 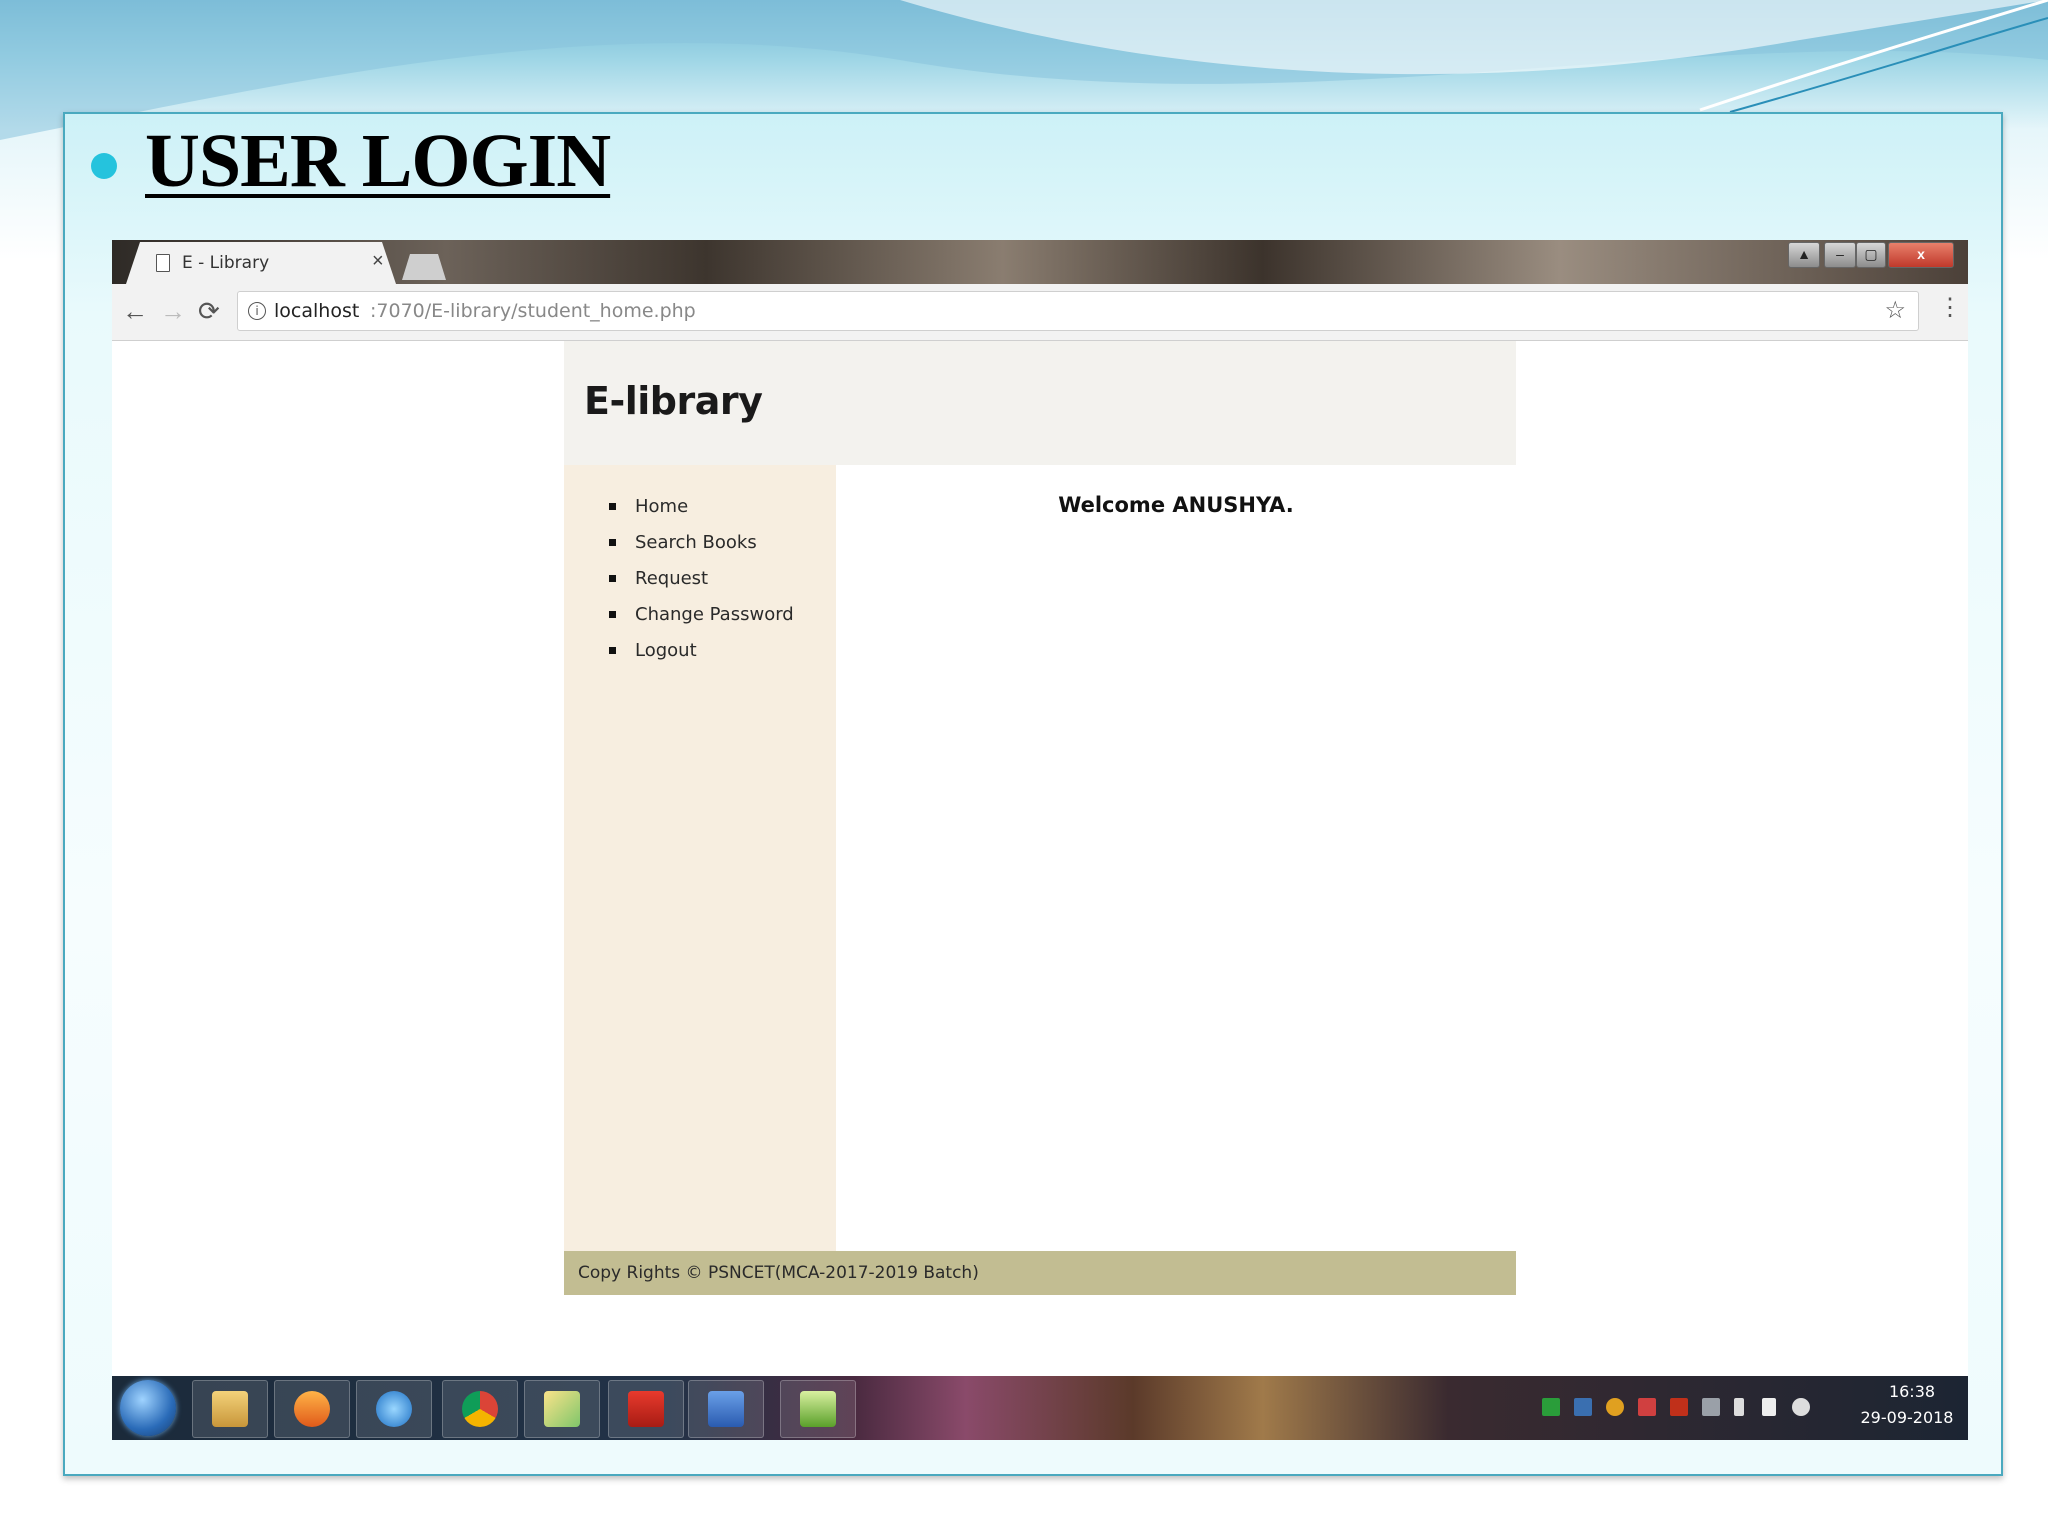 What do you see at coordinates (1176, 505) in the screenshot?
I see `welcome-message: Welcome ANUSHYA.` at bounding box center [1176, 505].